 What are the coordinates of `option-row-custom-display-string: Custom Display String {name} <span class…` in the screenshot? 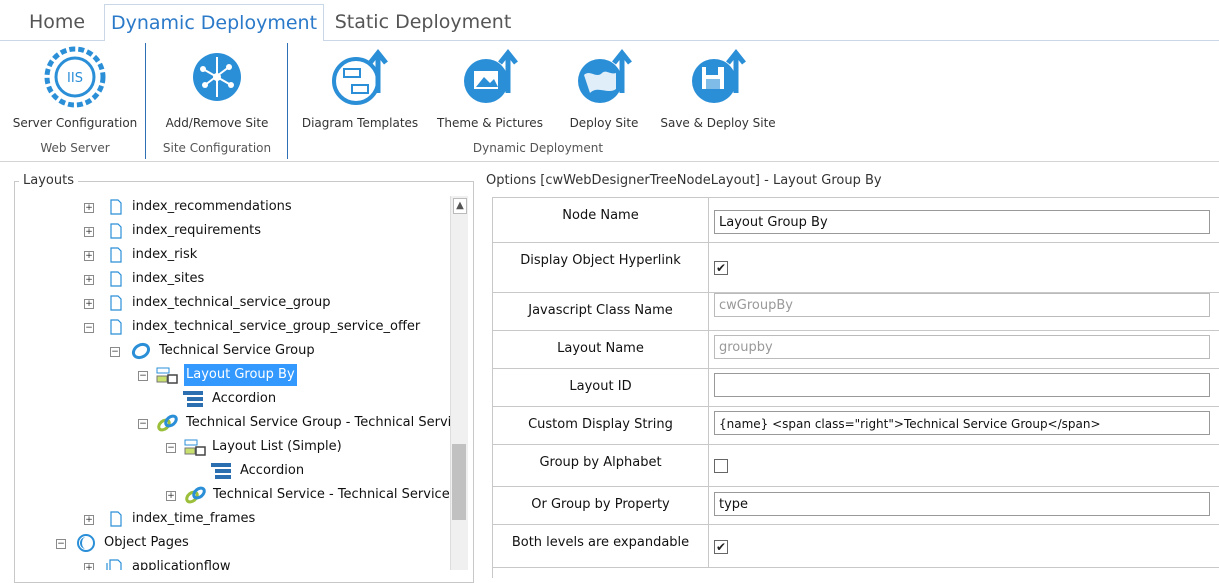 It's located at (856, 426).